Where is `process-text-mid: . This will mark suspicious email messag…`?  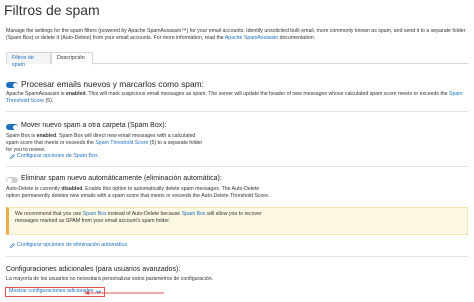
process-text-mid: . This will mark suspicious email messag… is located at coordinates (267, 94).